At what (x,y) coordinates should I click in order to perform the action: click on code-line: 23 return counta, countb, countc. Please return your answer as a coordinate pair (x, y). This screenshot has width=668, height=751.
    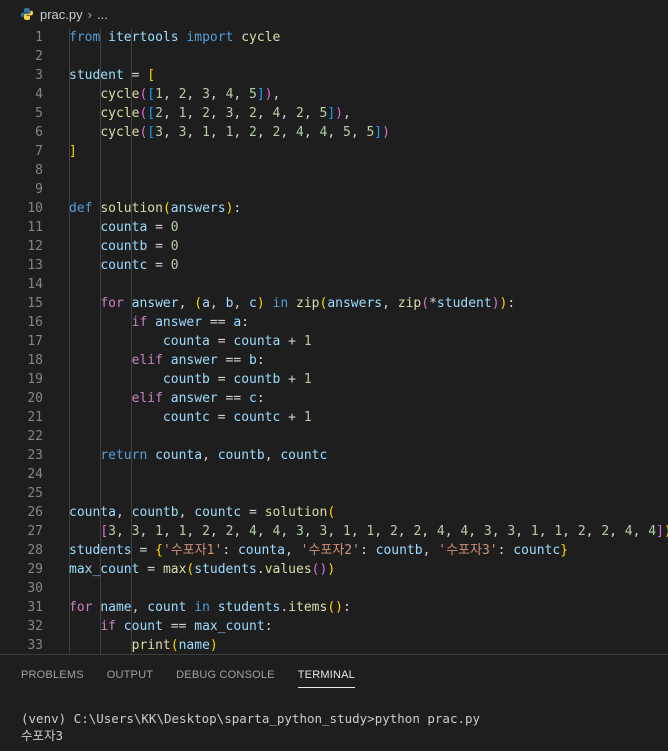
    Looking at the image, I should click on (334, 455).